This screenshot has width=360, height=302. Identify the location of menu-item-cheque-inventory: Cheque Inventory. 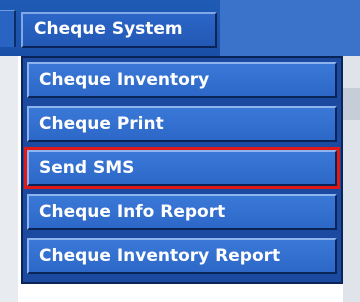
(182, 80).